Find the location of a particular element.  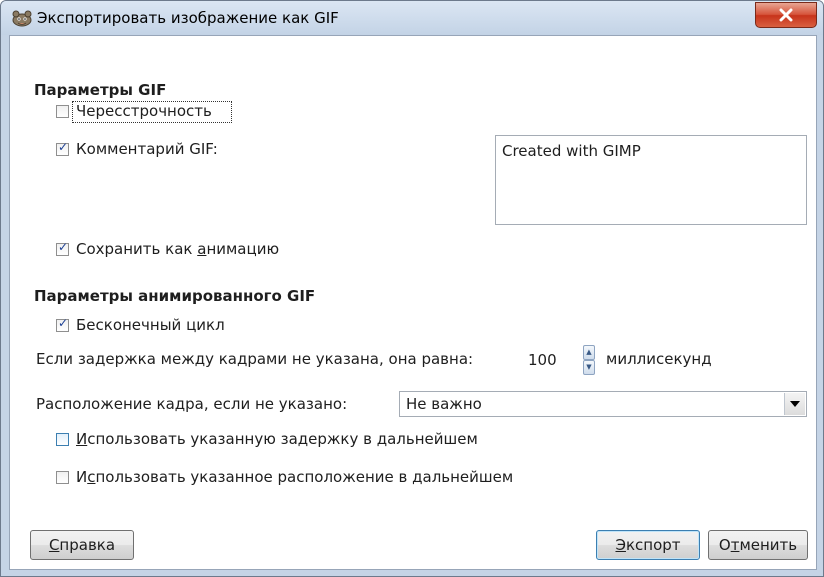

delay-spinner: ▲ ▼ is located at coordinates (589, 360).